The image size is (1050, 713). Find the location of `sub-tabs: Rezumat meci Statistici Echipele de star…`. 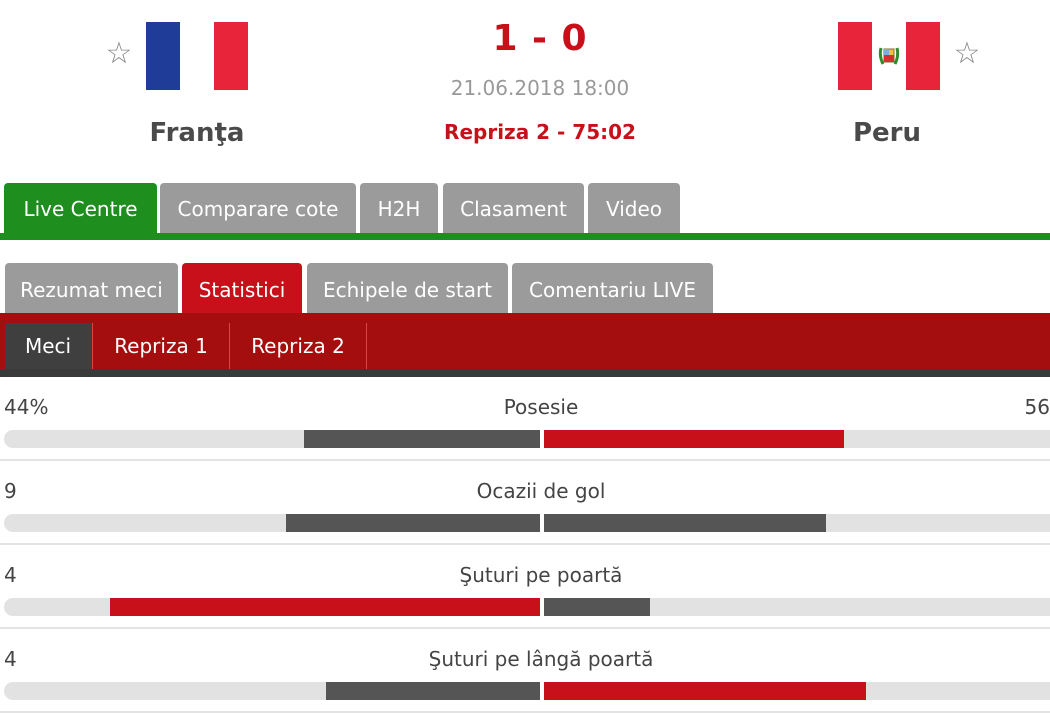

sub-tabs: Rezumat meci Statistici Echipele de star… is located at coordinates (525, 288).